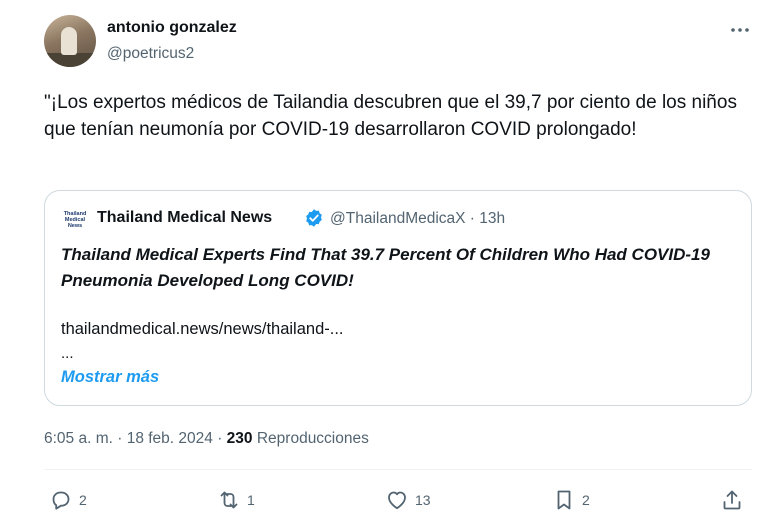 This screenshot has width=770, height=528. I want to click on reply-count: 2, so click(83, 500).